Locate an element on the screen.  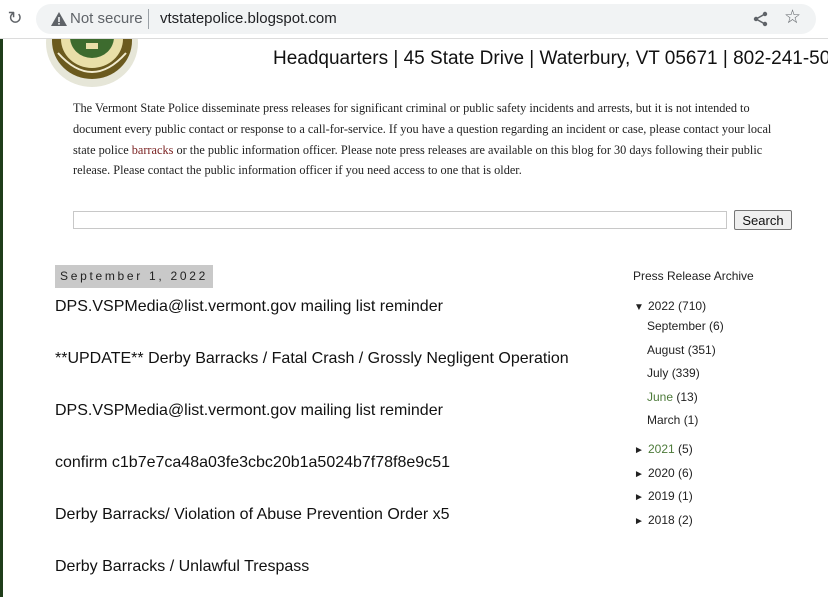
archive-month-july: July (339) is located at coordinates (673, 373).